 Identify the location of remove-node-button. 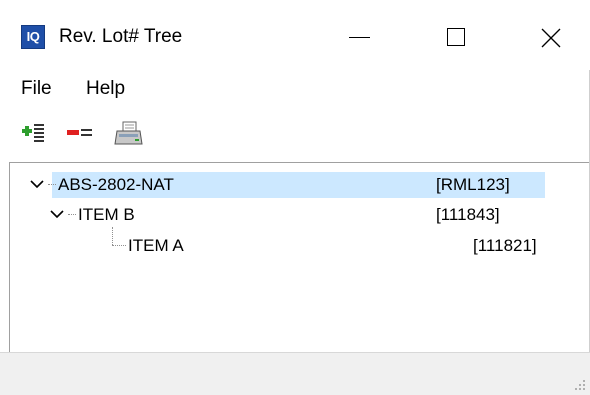
(81, 134).